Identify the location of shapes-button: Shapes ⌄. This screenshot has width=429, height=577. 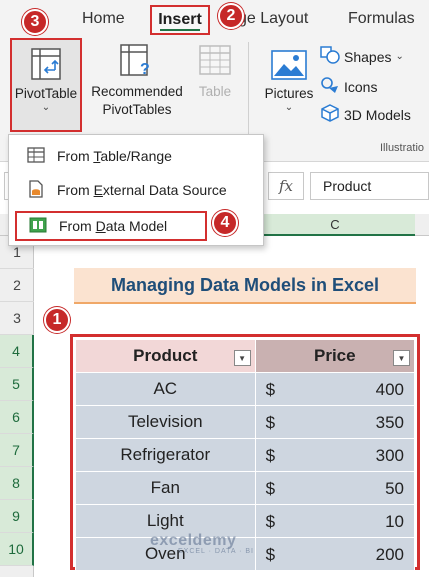
(362, 56).